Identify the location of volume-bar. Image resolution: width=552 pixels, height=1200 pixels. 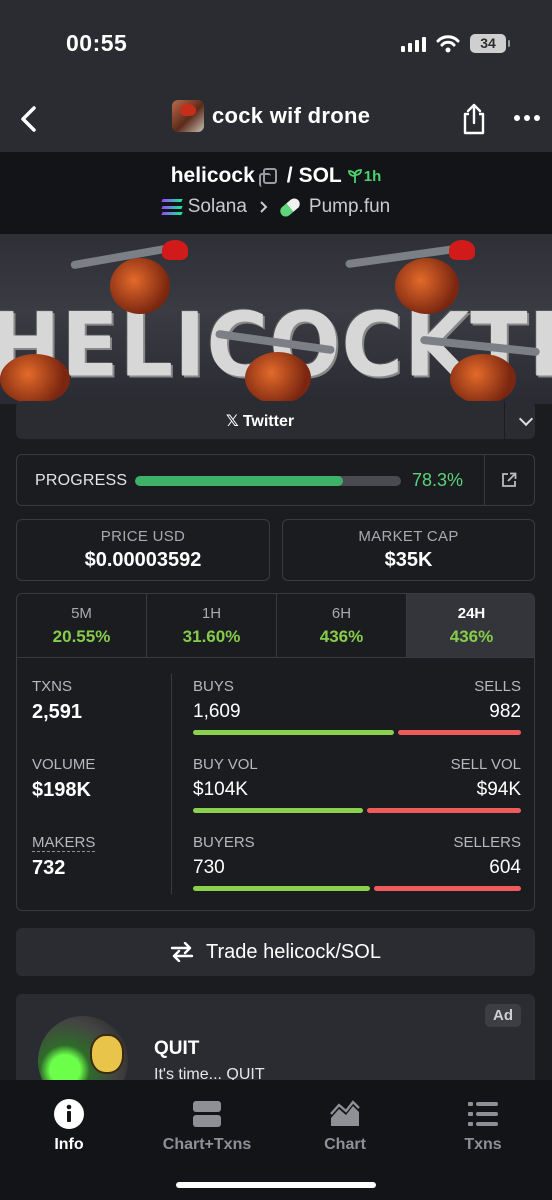
(357, 810).